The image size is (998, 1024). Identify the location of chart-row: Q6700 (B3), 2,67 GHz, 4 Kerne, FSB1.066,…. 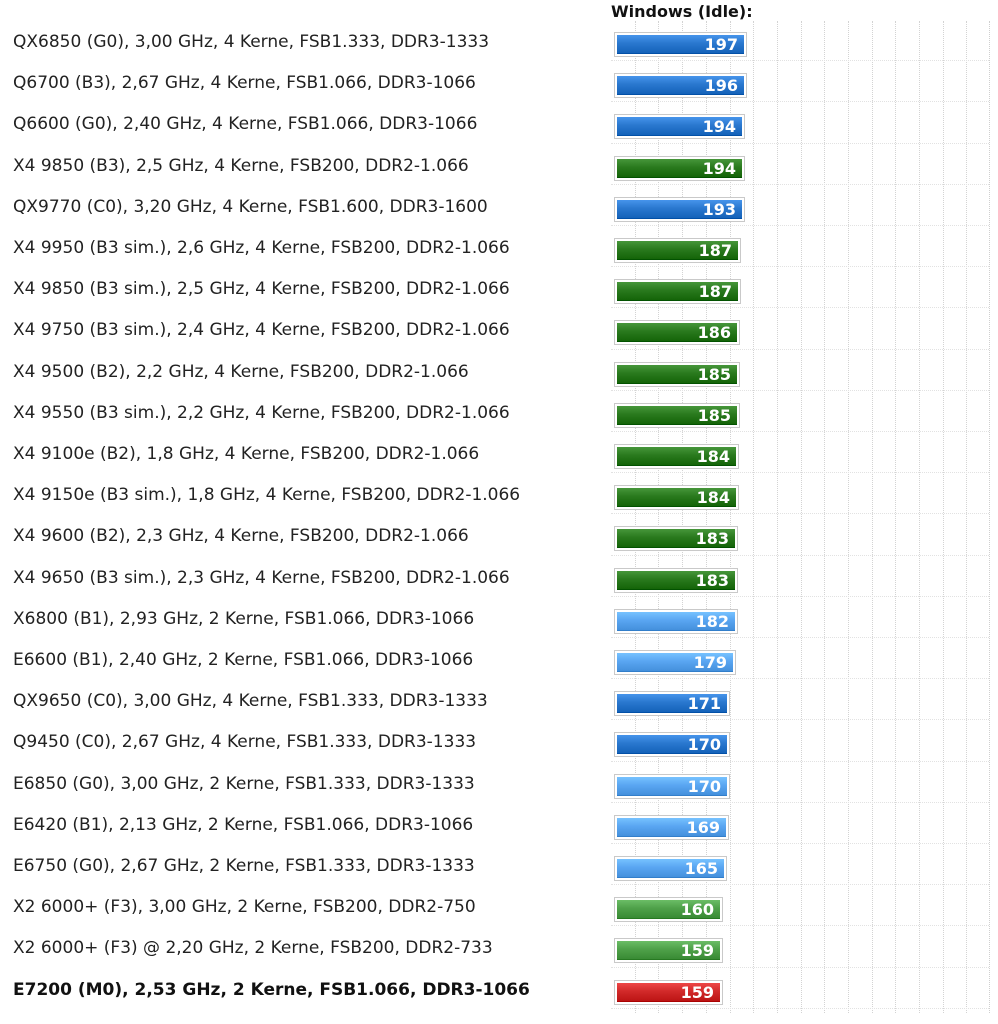
(499, 82).